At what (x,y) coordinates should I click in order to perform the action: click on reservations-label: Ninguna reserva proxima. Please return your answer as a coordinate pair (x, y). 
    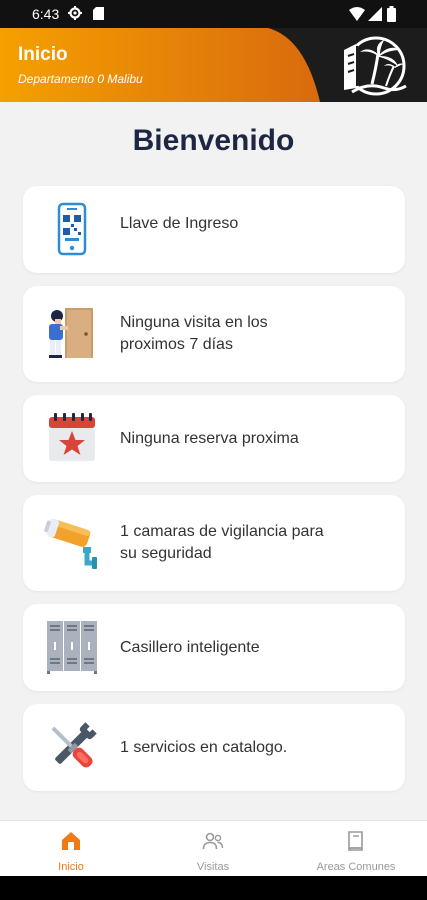
    Looking at the image, I should click on (209, 438).